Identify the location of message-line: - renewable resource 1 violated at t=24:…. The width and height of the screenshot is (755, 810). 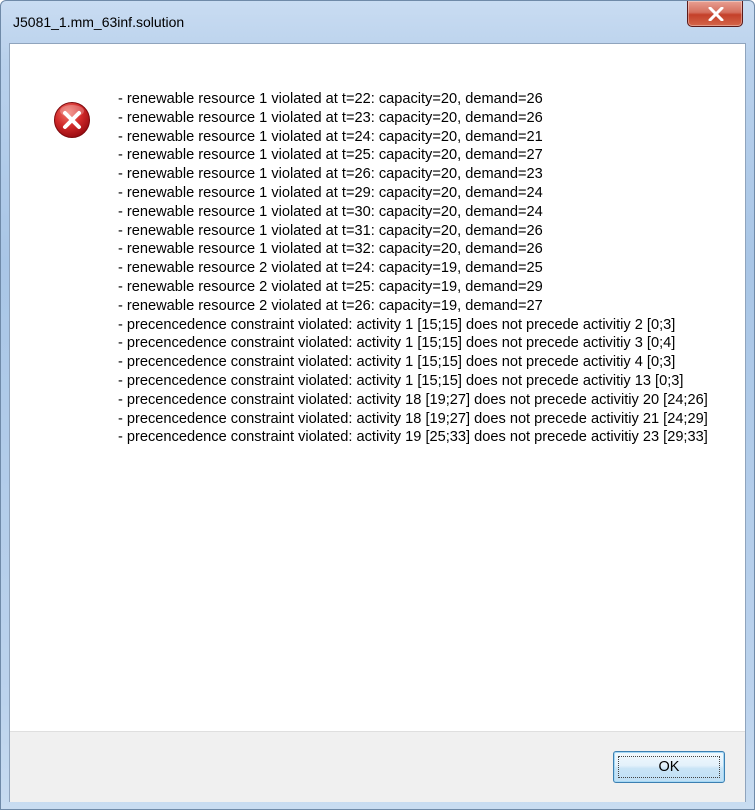
(330, 136).